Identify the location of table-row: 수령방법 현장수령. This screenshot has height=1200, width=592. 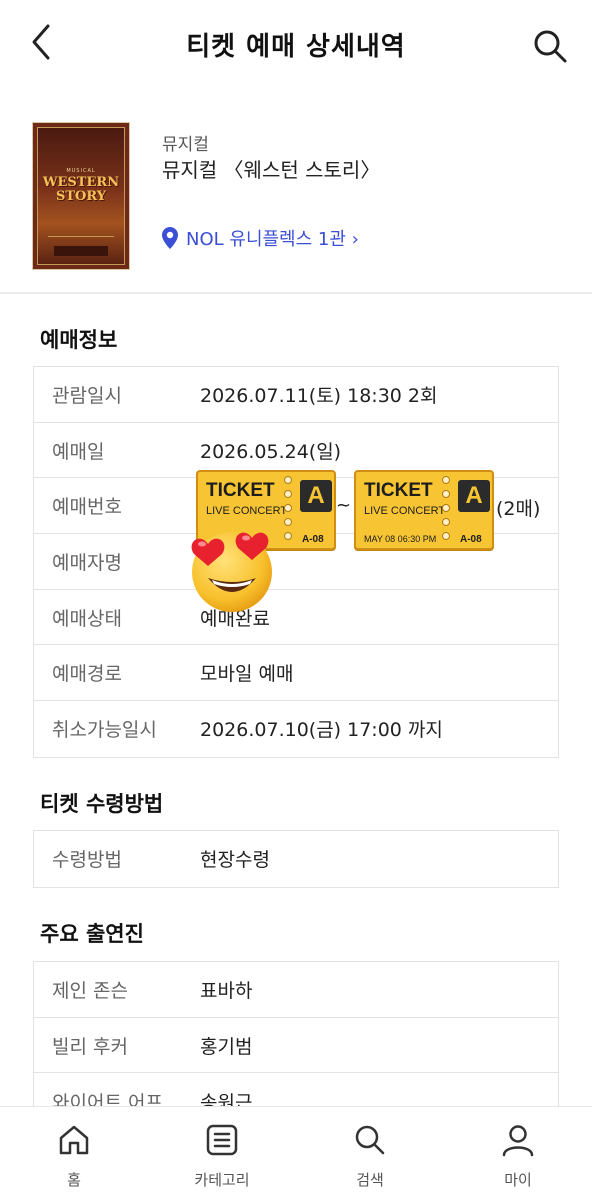
(296, 859).